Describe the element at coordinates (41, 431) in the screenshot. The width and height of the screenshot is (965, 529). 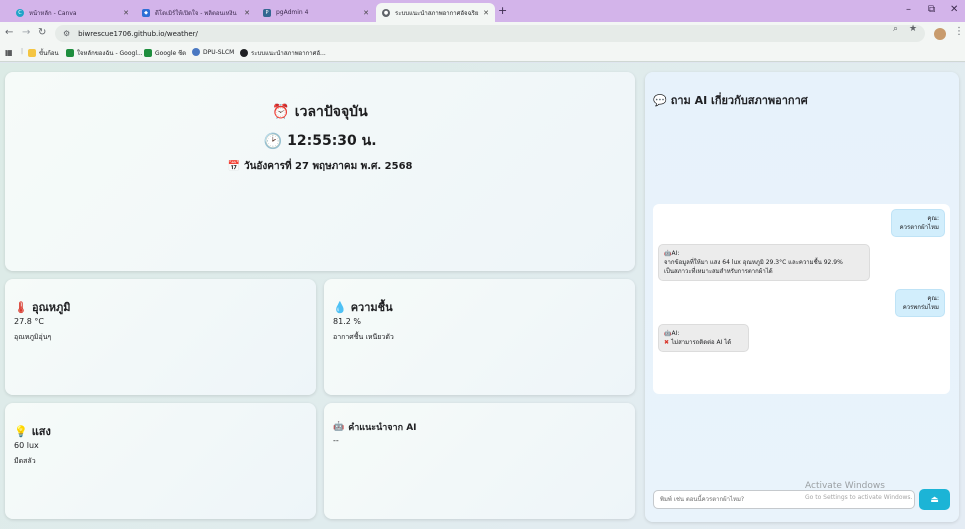
I see `light-title: แสง` at that location.